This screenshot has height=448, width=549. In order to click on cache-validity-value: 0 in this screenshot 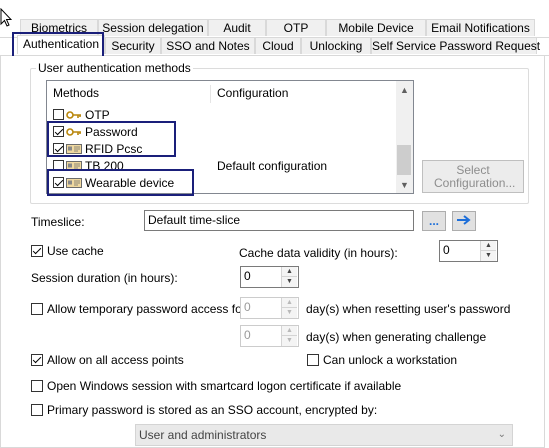, I will do `click(446, 250)`.